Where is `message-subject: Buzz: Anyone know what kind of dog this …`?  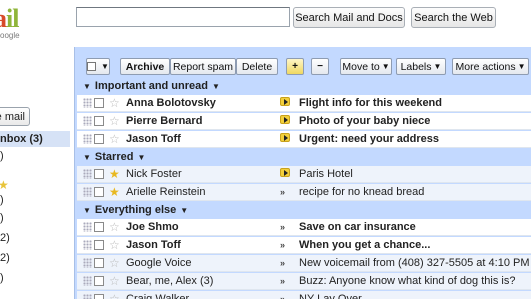 message-subject: Buzz: Anyone know what kind of dog this … is located at coordinates (407, 281).